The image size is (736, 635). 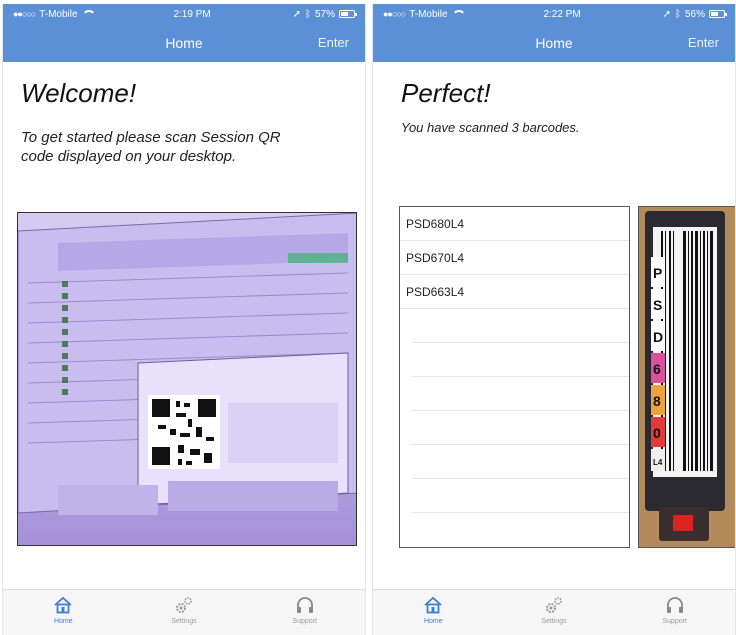 What do you see at coordinates (192, 14) in the screenshot?
I see `clock: 2:19 PM` at bounding box center [192, 14].